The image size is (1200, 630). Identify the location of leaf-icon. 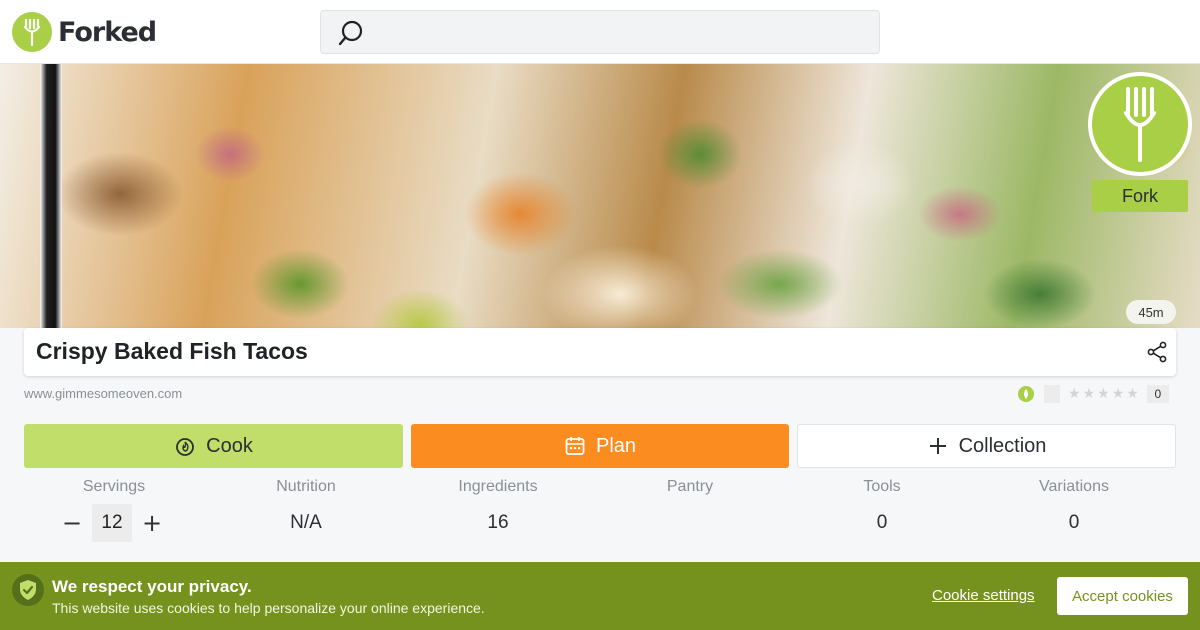
(1026, 394).